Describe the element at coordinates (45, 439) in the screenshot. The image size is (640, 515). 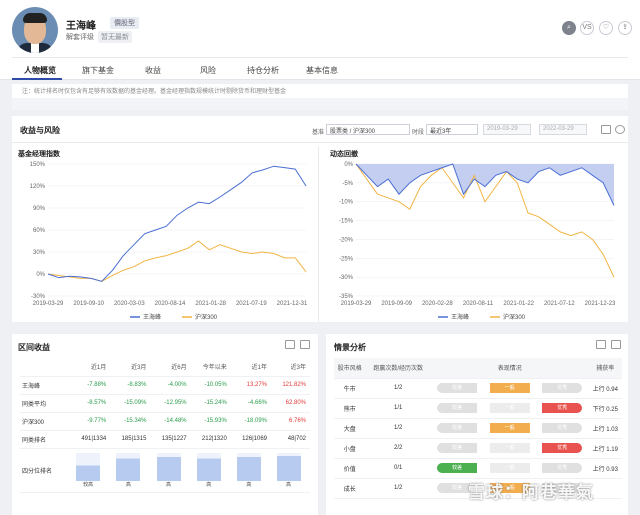
I see `row-label: 同类排名` at that location.